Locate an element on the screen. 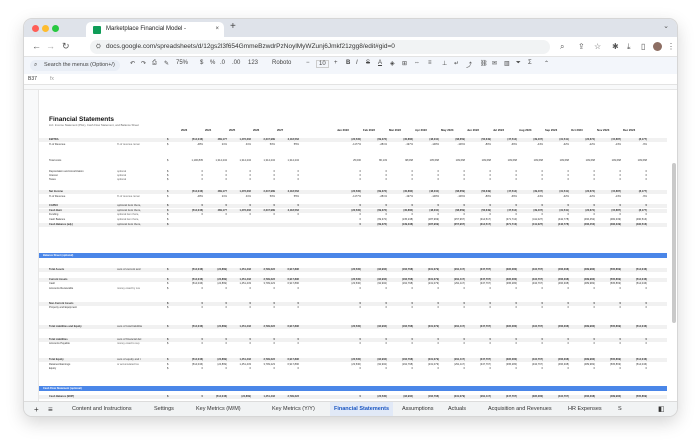 The width and height of the screenshot is (700, 445). month-cell: (434,767) is located at coordinates (532, 360).